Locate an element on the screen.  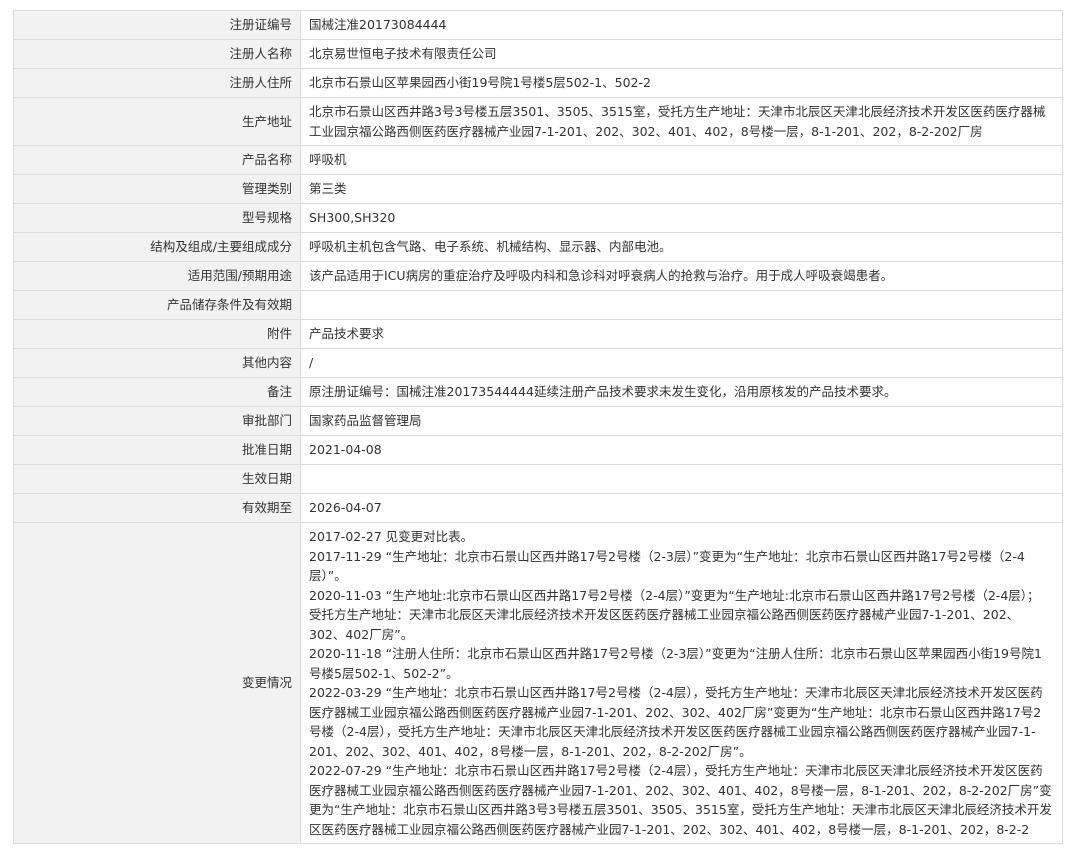
row-other-content: 其他内容 / is located at coordinates (538, 363).